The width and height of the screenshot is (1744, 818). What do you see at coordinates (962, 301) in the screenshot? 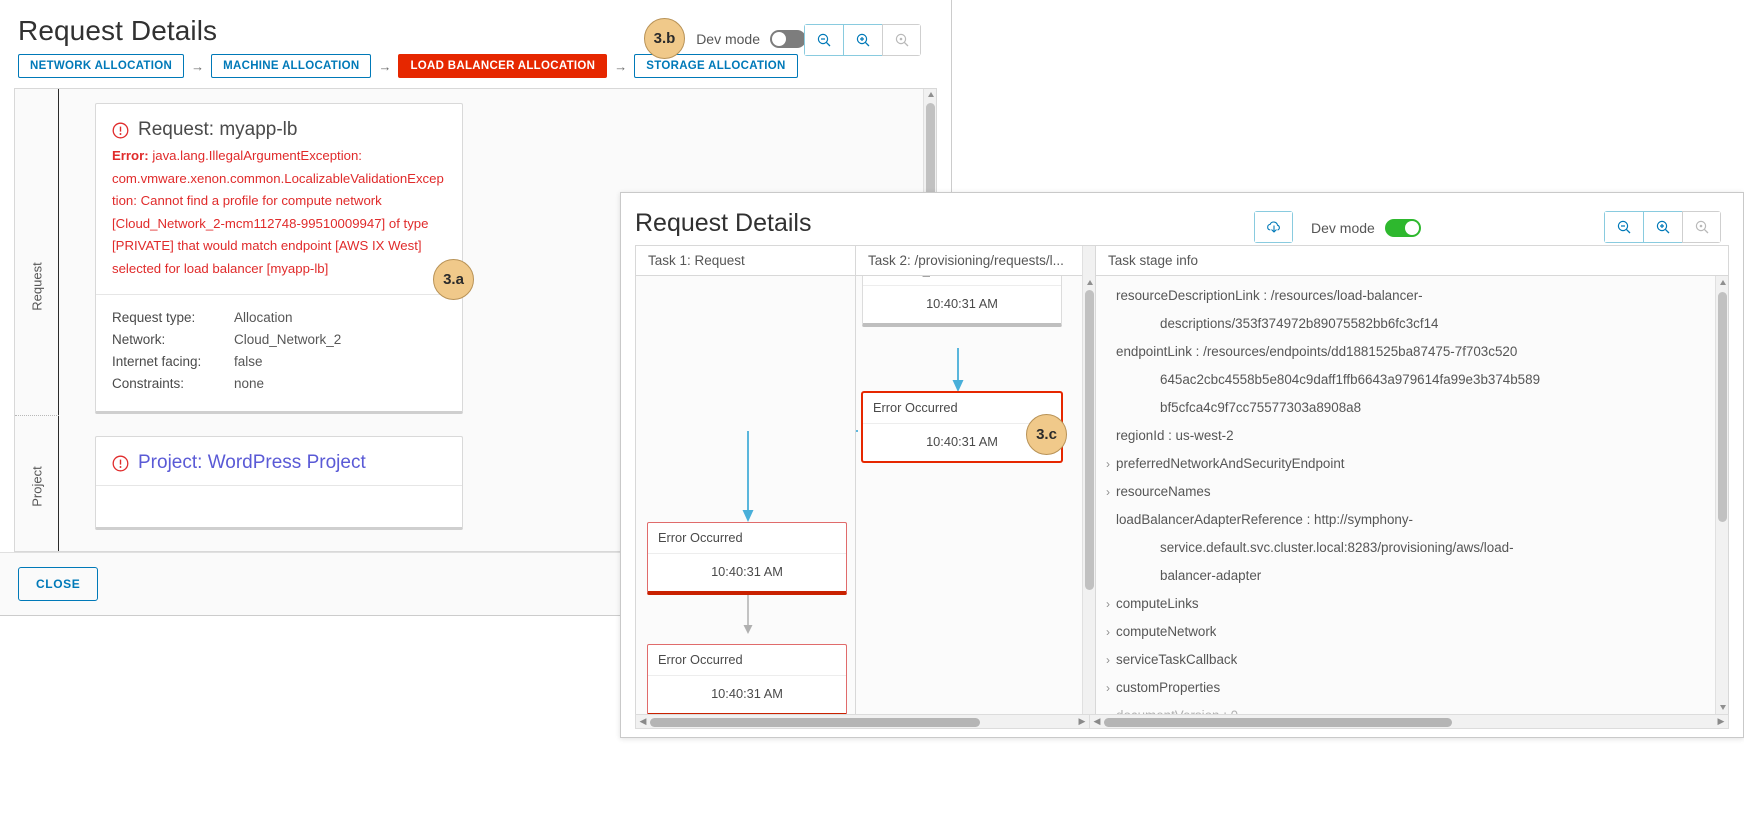
I see `task-node: SELECT_PROFILE 10:40:31 AM` at bounding box center [962, 301].